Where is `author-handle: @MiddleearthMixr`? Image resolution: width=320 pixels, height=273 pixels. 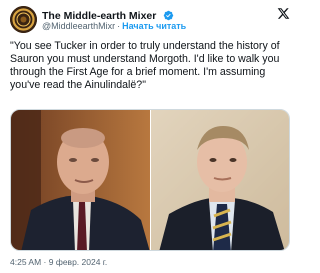 author-handle: @MiddleearthMixr is located at coordinates (78, 26).